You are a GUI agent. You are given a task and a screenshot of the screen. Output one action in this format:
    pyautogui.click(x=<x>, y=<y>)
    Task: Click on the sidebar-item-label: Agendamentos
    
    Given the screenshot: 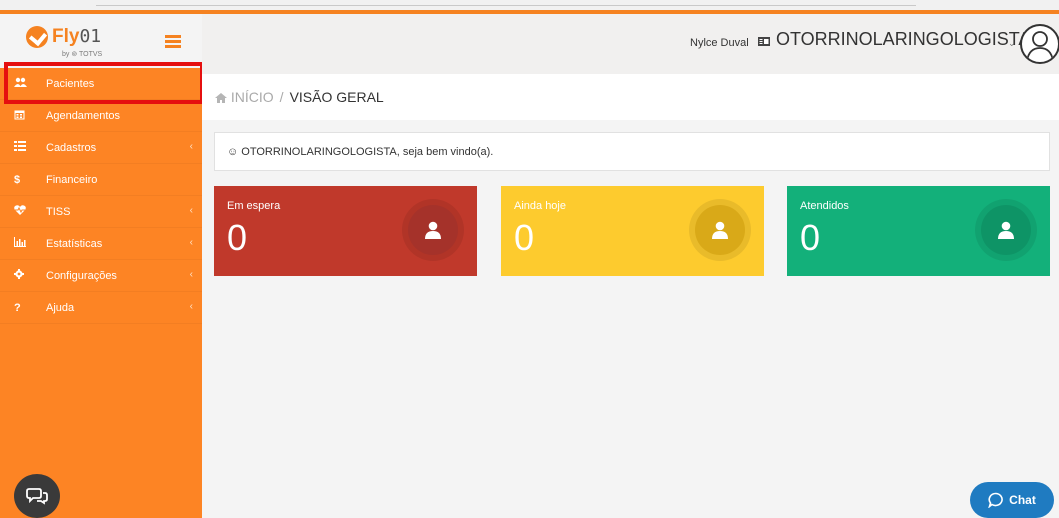 What is the action you would take?
    pyautogui.click(x=83, y=115)
    